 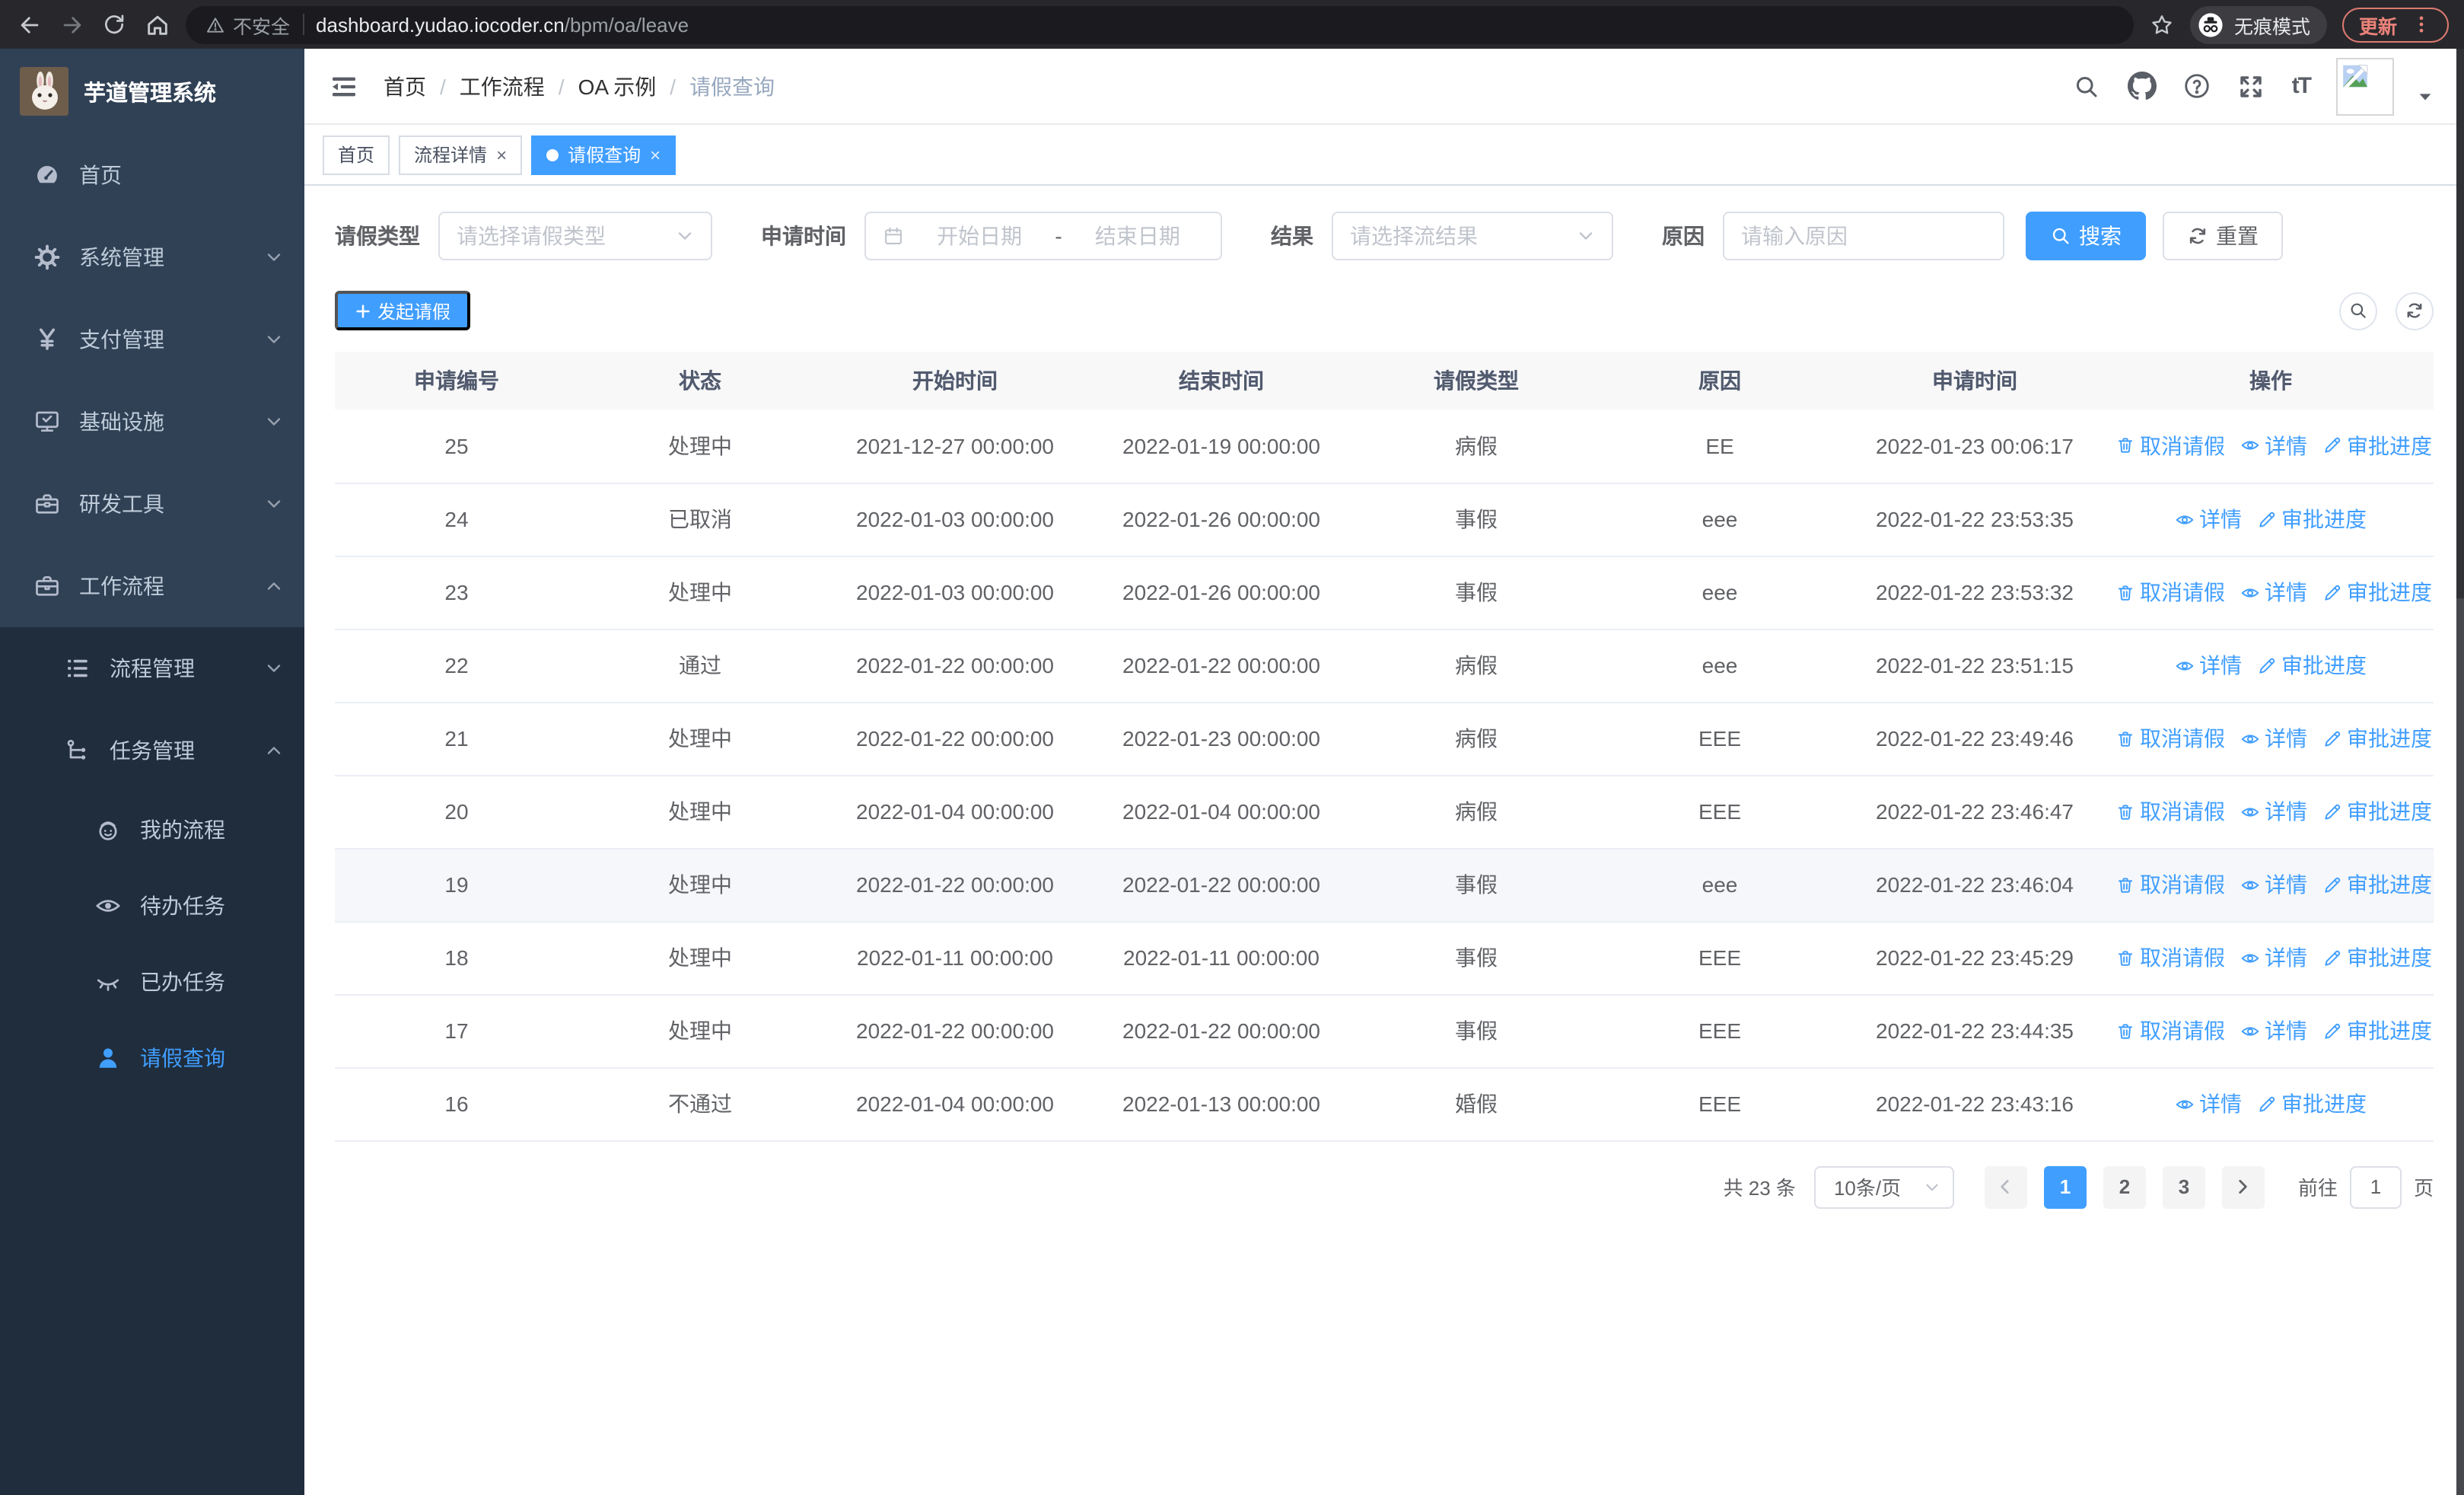 I want to click on sidebar-item-workflow: 工作流程, so click(x=152, y=586).